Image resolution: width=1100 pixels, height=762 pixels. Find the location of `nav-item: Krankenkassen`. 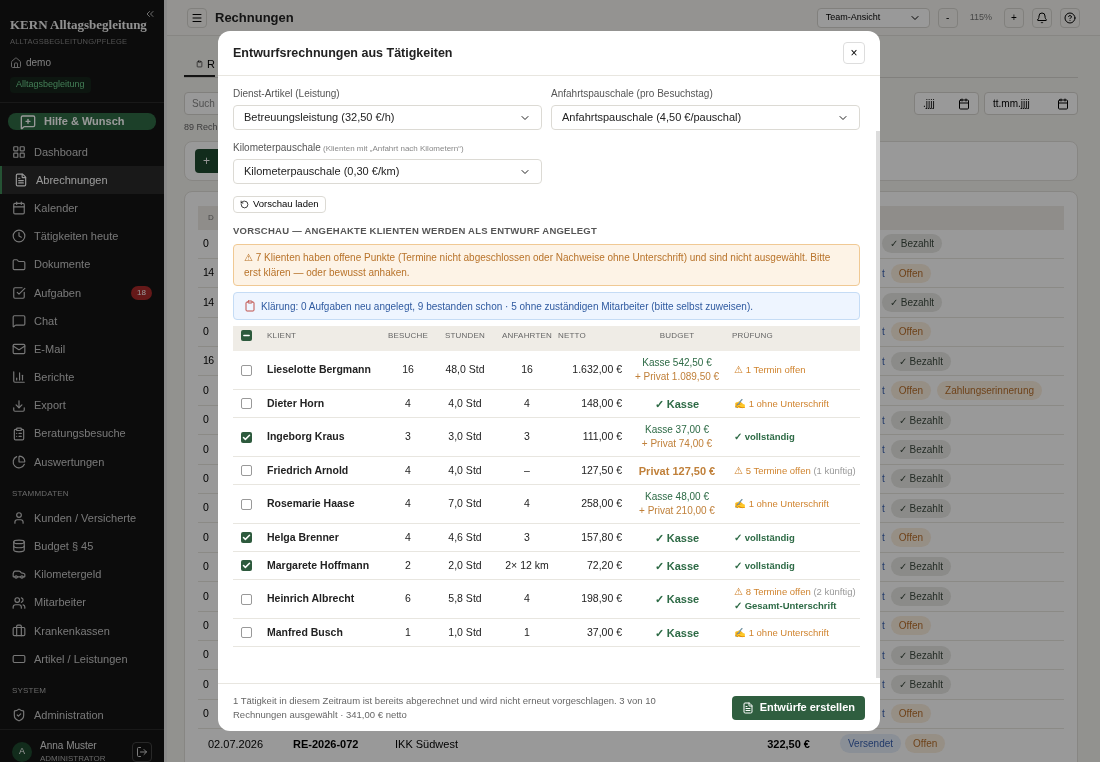

nav-item: Krankenkassen is located at coordinates (82, 630).